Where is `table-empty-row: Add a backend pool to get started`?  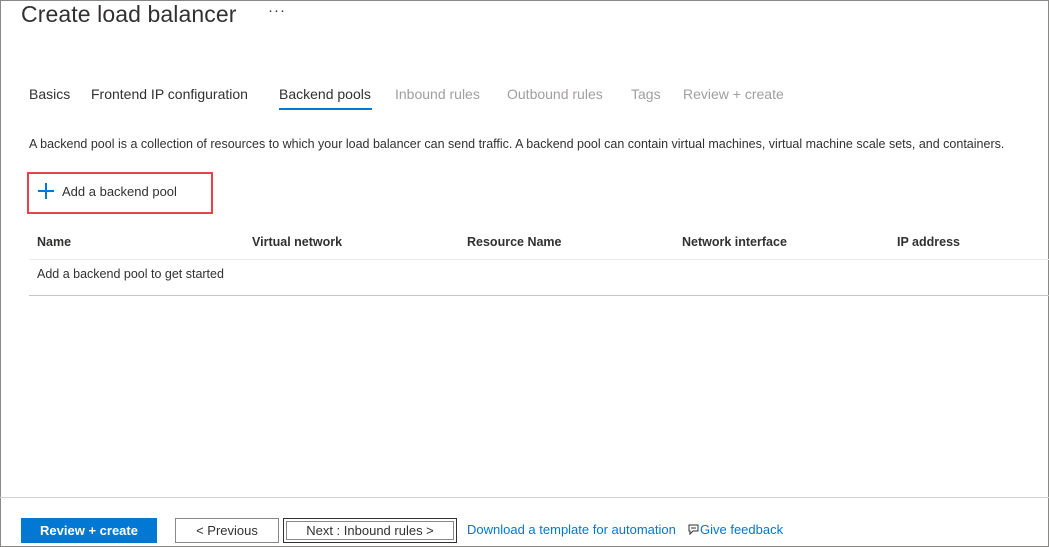
table-empty-row: Add a backend pool to get started is located at coordinates (539, 278).